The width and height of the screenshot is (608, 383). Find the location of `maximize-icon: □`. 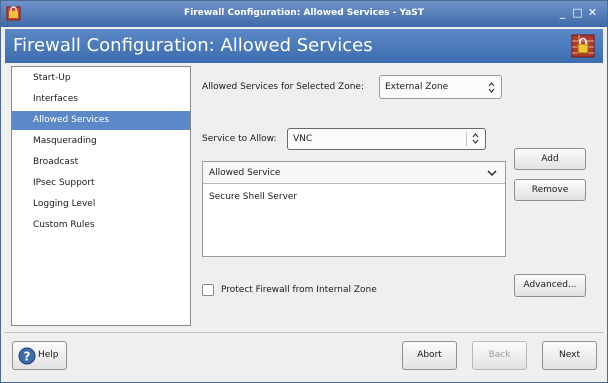

maximize-icon: □ is located at coordinates (577, 13).